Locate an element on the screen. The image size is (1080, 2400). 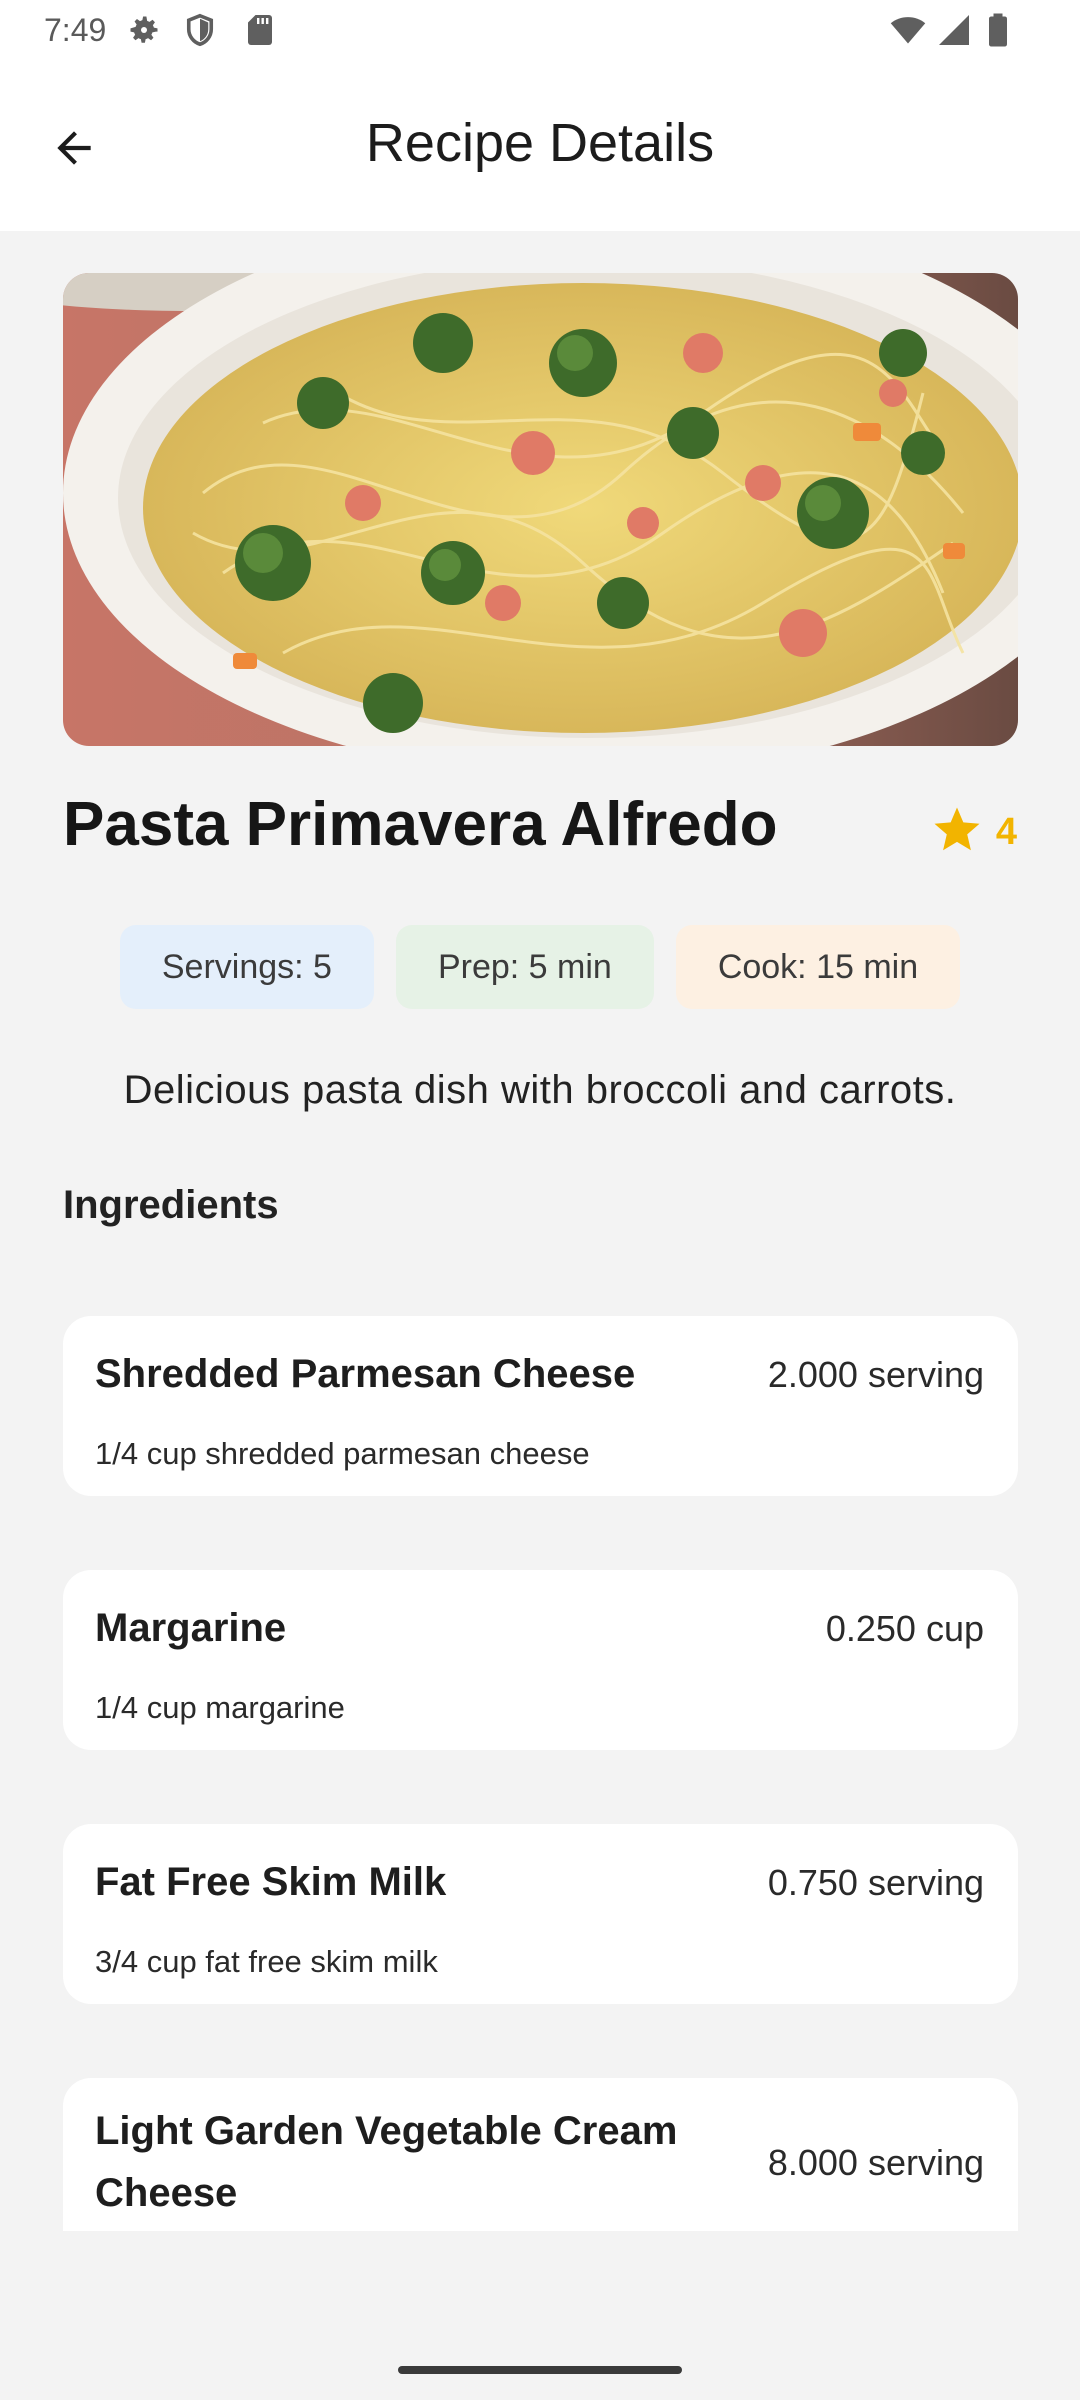
recipe-info-chips: Servings: 5 Prep: 5 min Cook: 15 min is located at coordinates (540, 967).